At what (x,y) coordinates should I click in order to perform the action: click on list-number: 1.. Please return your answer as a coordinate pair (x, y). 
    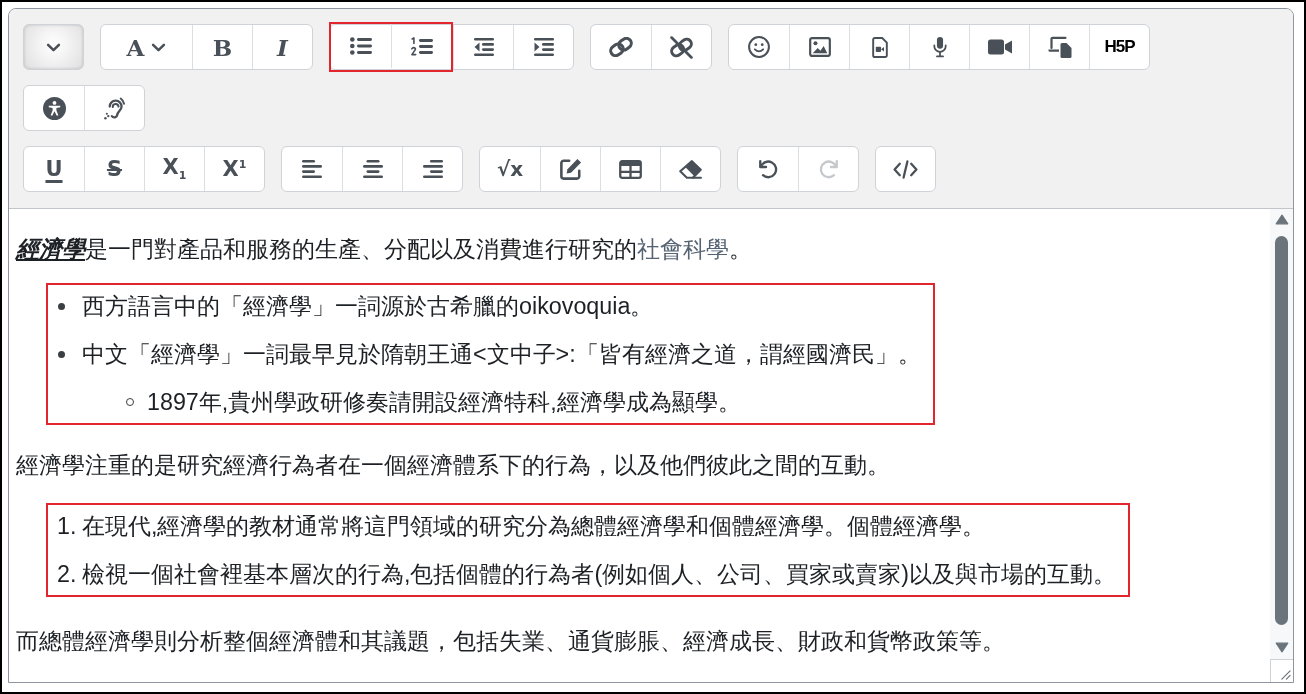
    Looking at the image, I should click on (66, 526).